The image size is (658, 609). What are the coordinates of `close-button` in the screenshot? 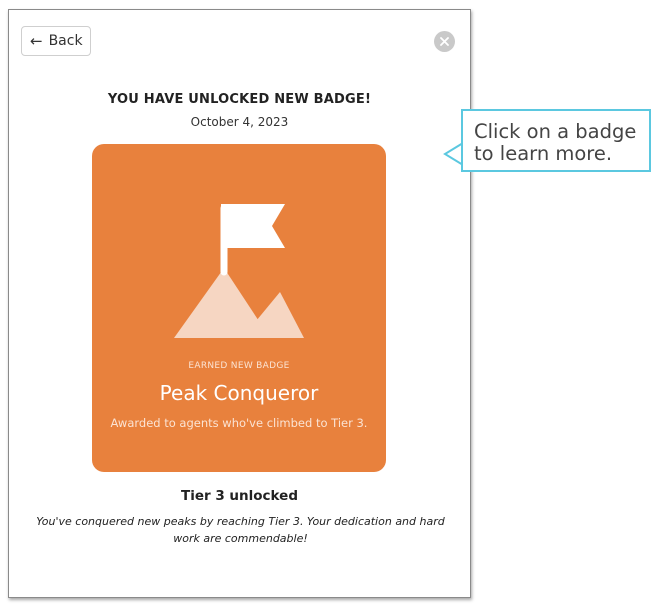 It's located at (444, 41).